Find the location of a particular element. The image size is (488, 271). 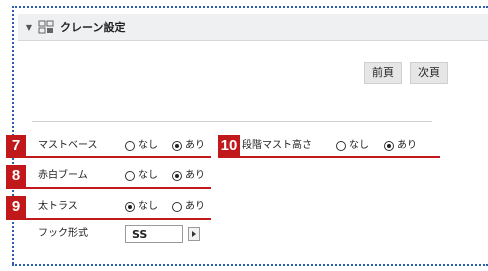

red-white-boom-none-radio: なし is located at coordinates (141, 176).